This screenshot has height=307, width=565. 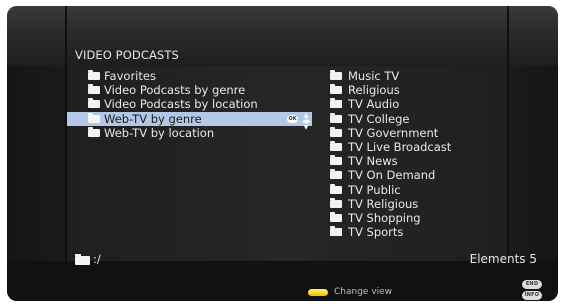 I want to click on subfolder-item-label: Music TV, so click(x=374, y=76).